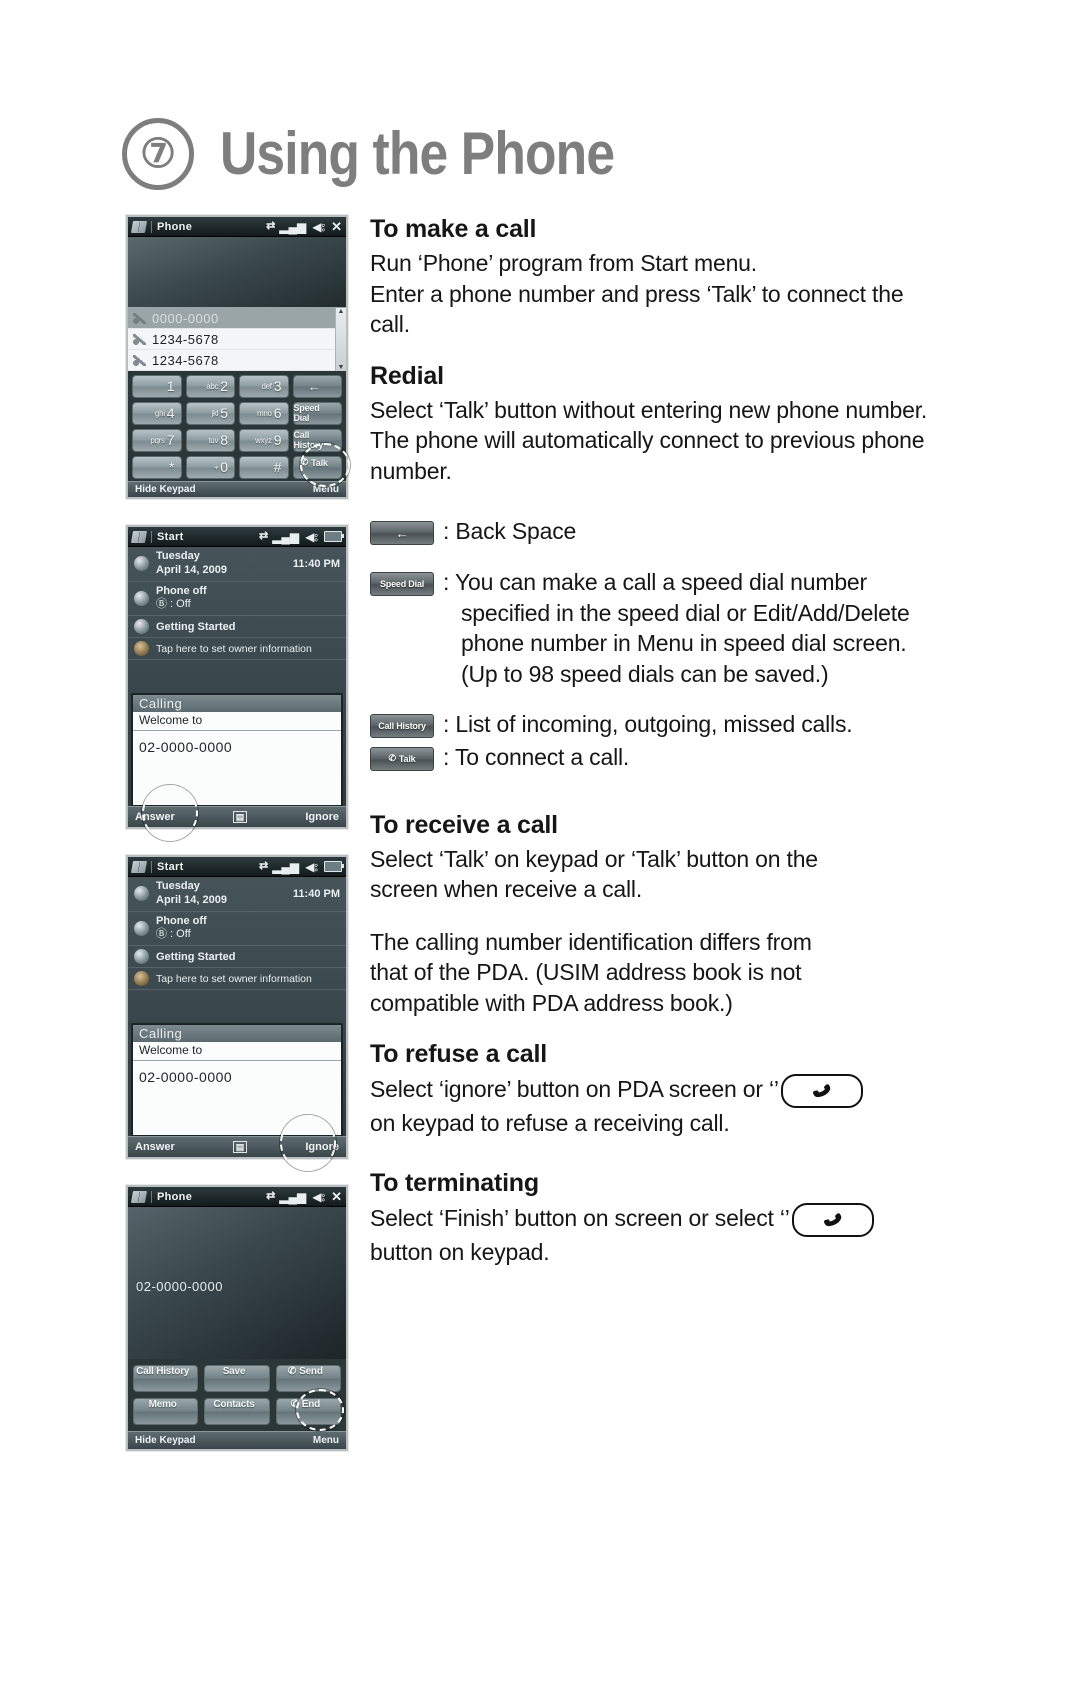  I want to click on calling-dialog-title: Calling, so click(237, 1033).